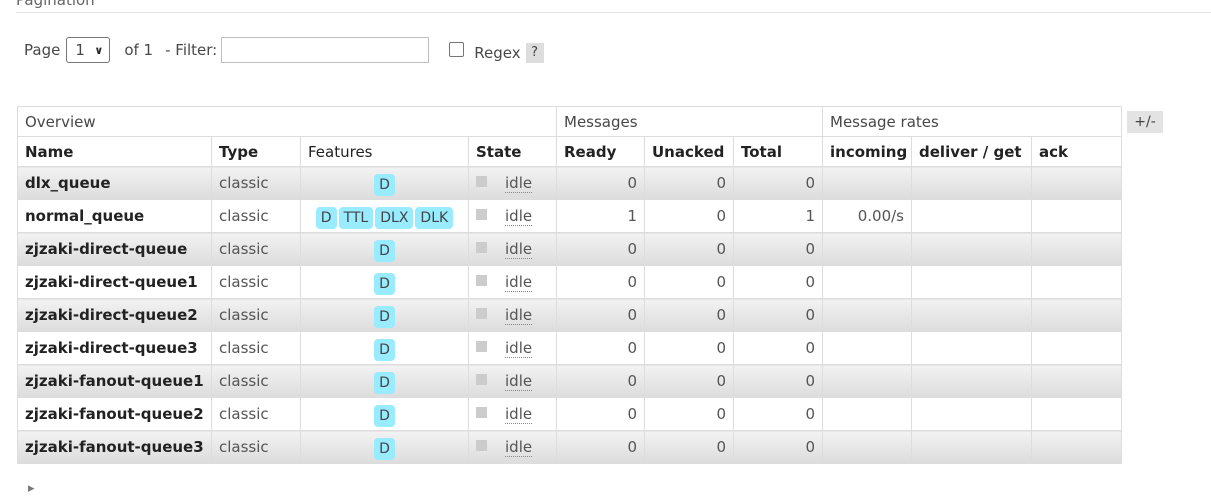 This screenshot has height=496, width=1211. What do you see at coordinates (778, 151) in the screenshot?
I see `col-total: Total` at bounding box center [778, 151].